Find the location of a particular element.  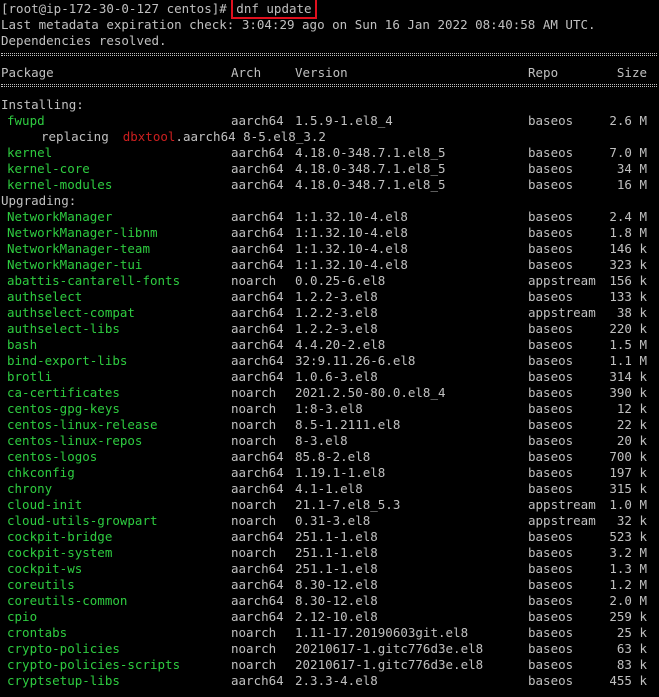

package-version: 1.5.9-1.el8_4 is located at coordinates (344, 120).